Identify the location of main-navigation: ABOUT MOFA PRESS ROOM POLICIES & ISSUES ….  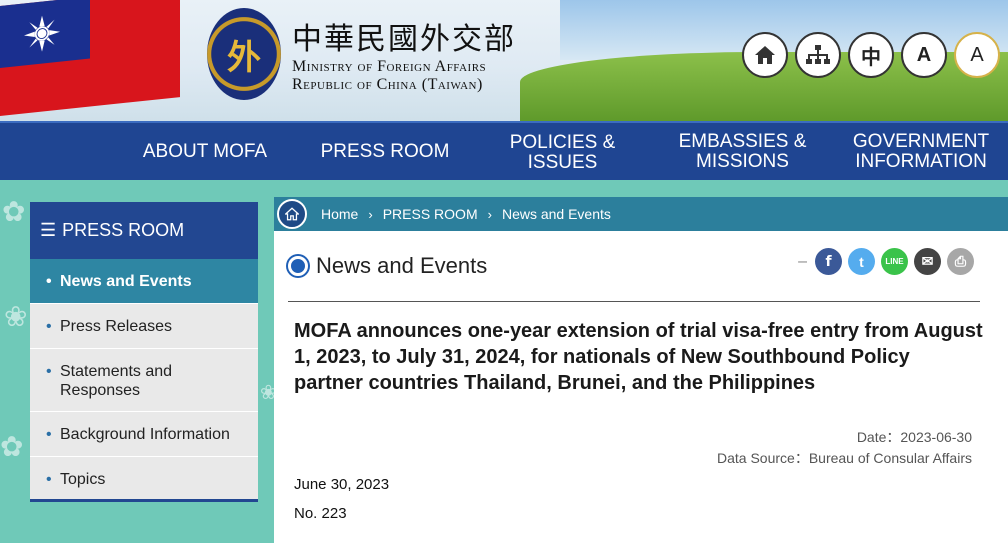
(504, 150).